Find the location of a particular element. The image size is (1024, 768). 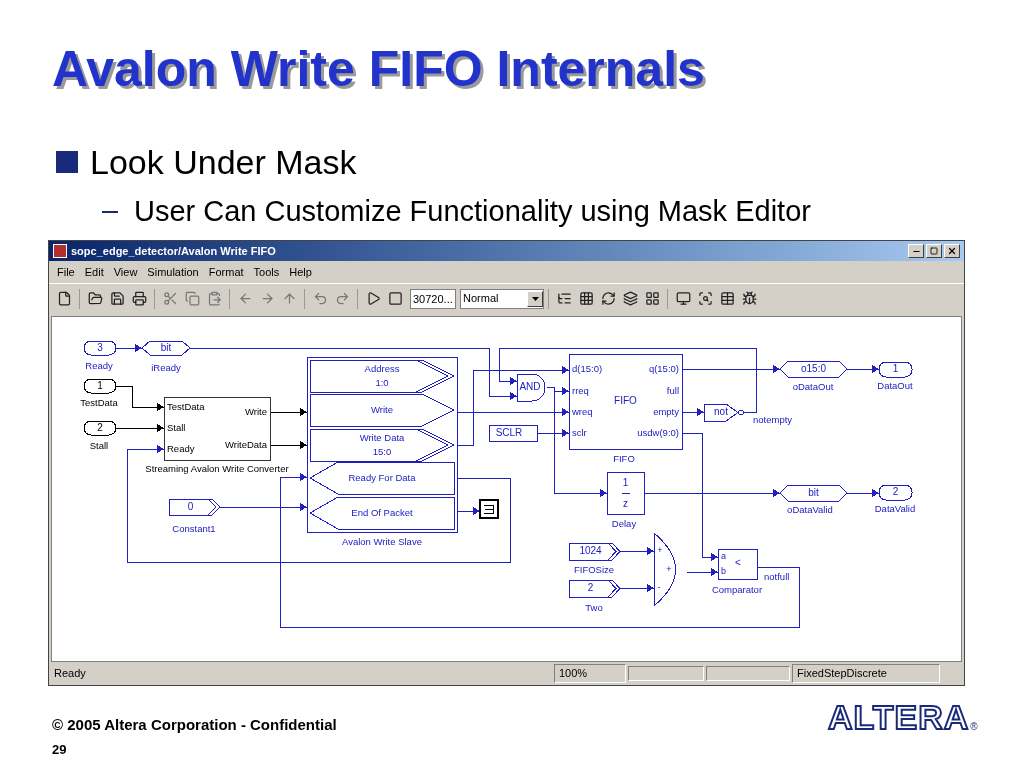

block-caption: oDataValid is located at coordinates (810, 509).